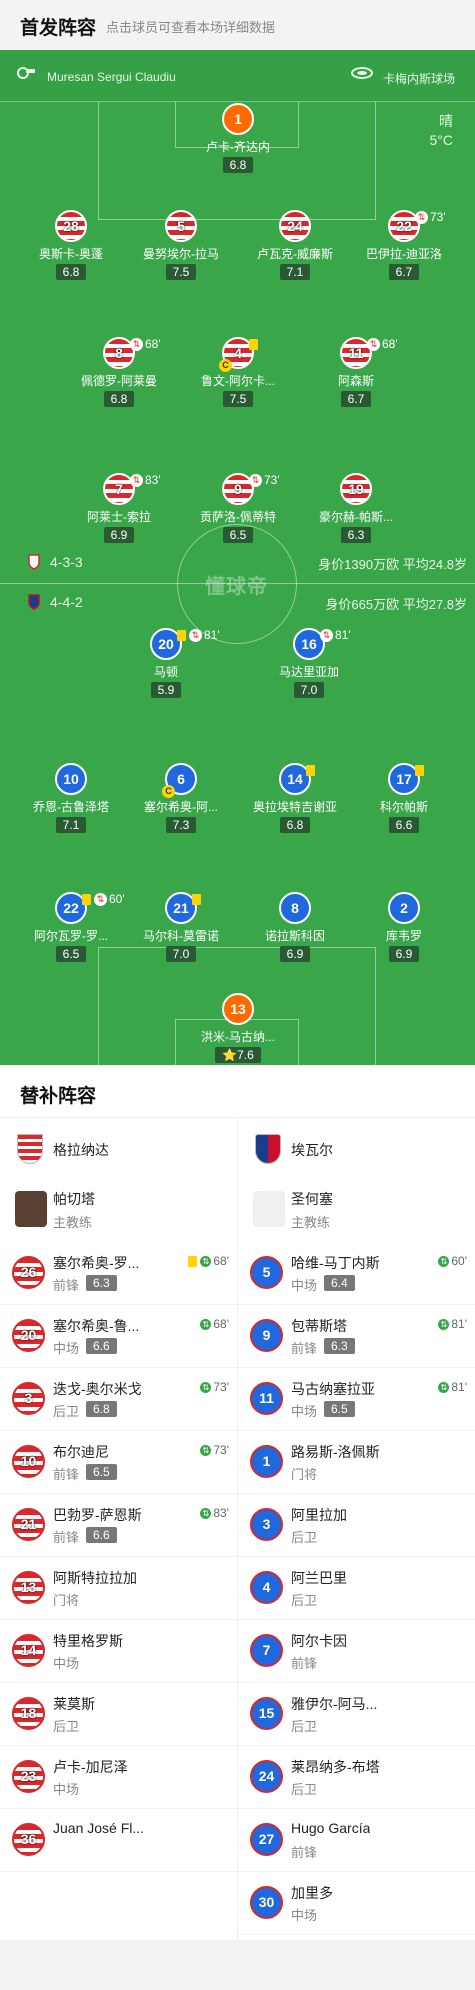 This screenshot has height=1990, width=475. I want to click on sub-player-row: 27 Hugo García 前锋, so click(356, 1840).